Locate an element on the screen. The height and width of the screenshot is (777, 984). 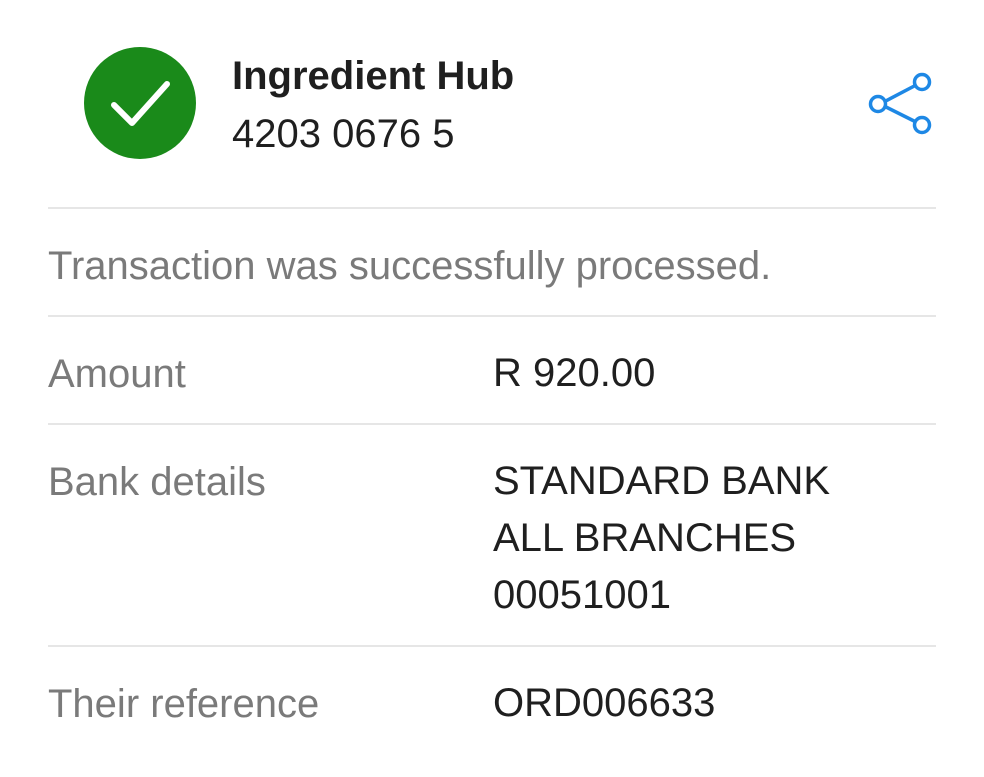
amount-label: Amount is located at coordinates (117, 374).